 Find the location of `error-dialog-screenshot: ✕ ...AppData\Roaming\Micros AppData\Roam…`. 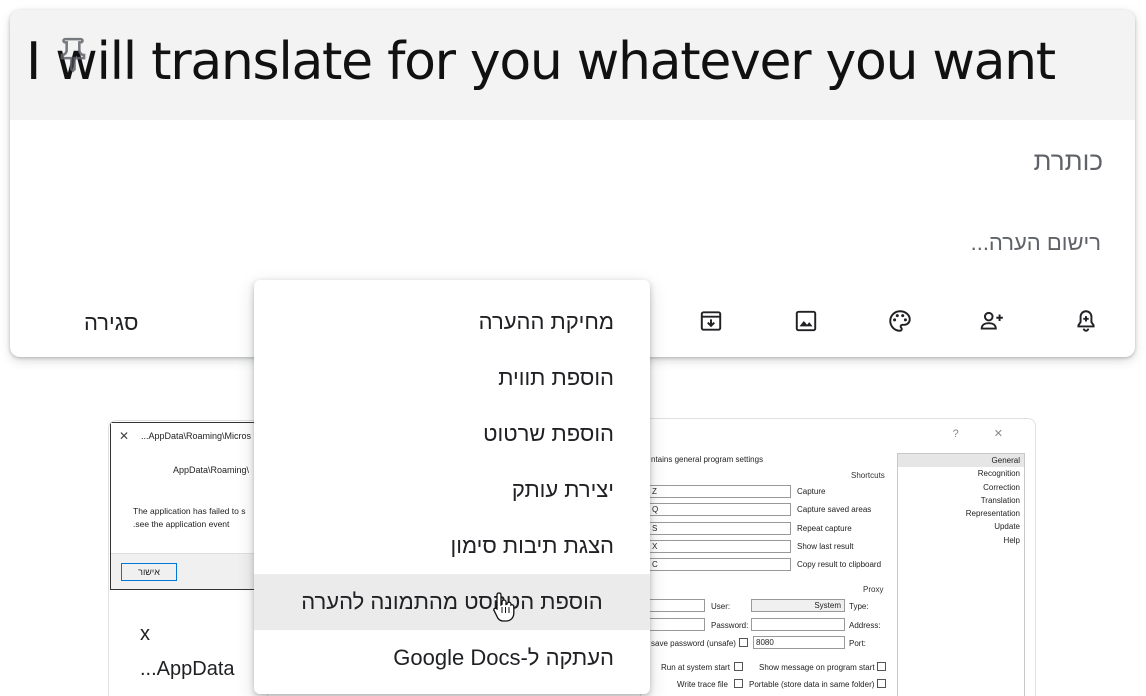

error-dialog-screenshot: ✕ ...AppData\Roaming\Micros AppData\Roam… is located at coordinates (188, 506).